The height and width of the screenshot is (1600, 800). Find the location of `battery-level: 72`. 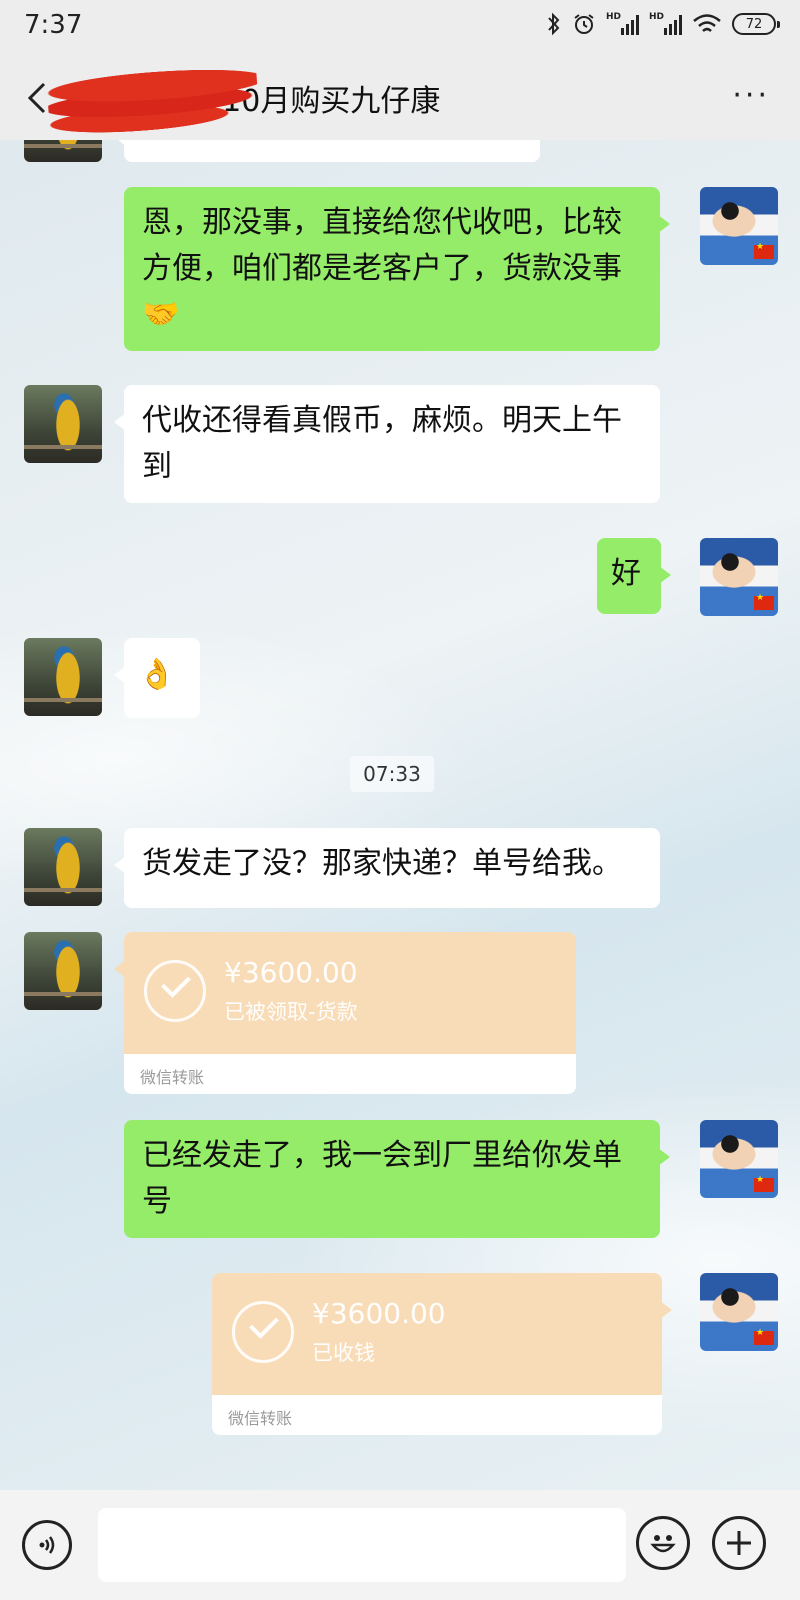

battery-level: 72 is located at coordinates (754, 24).